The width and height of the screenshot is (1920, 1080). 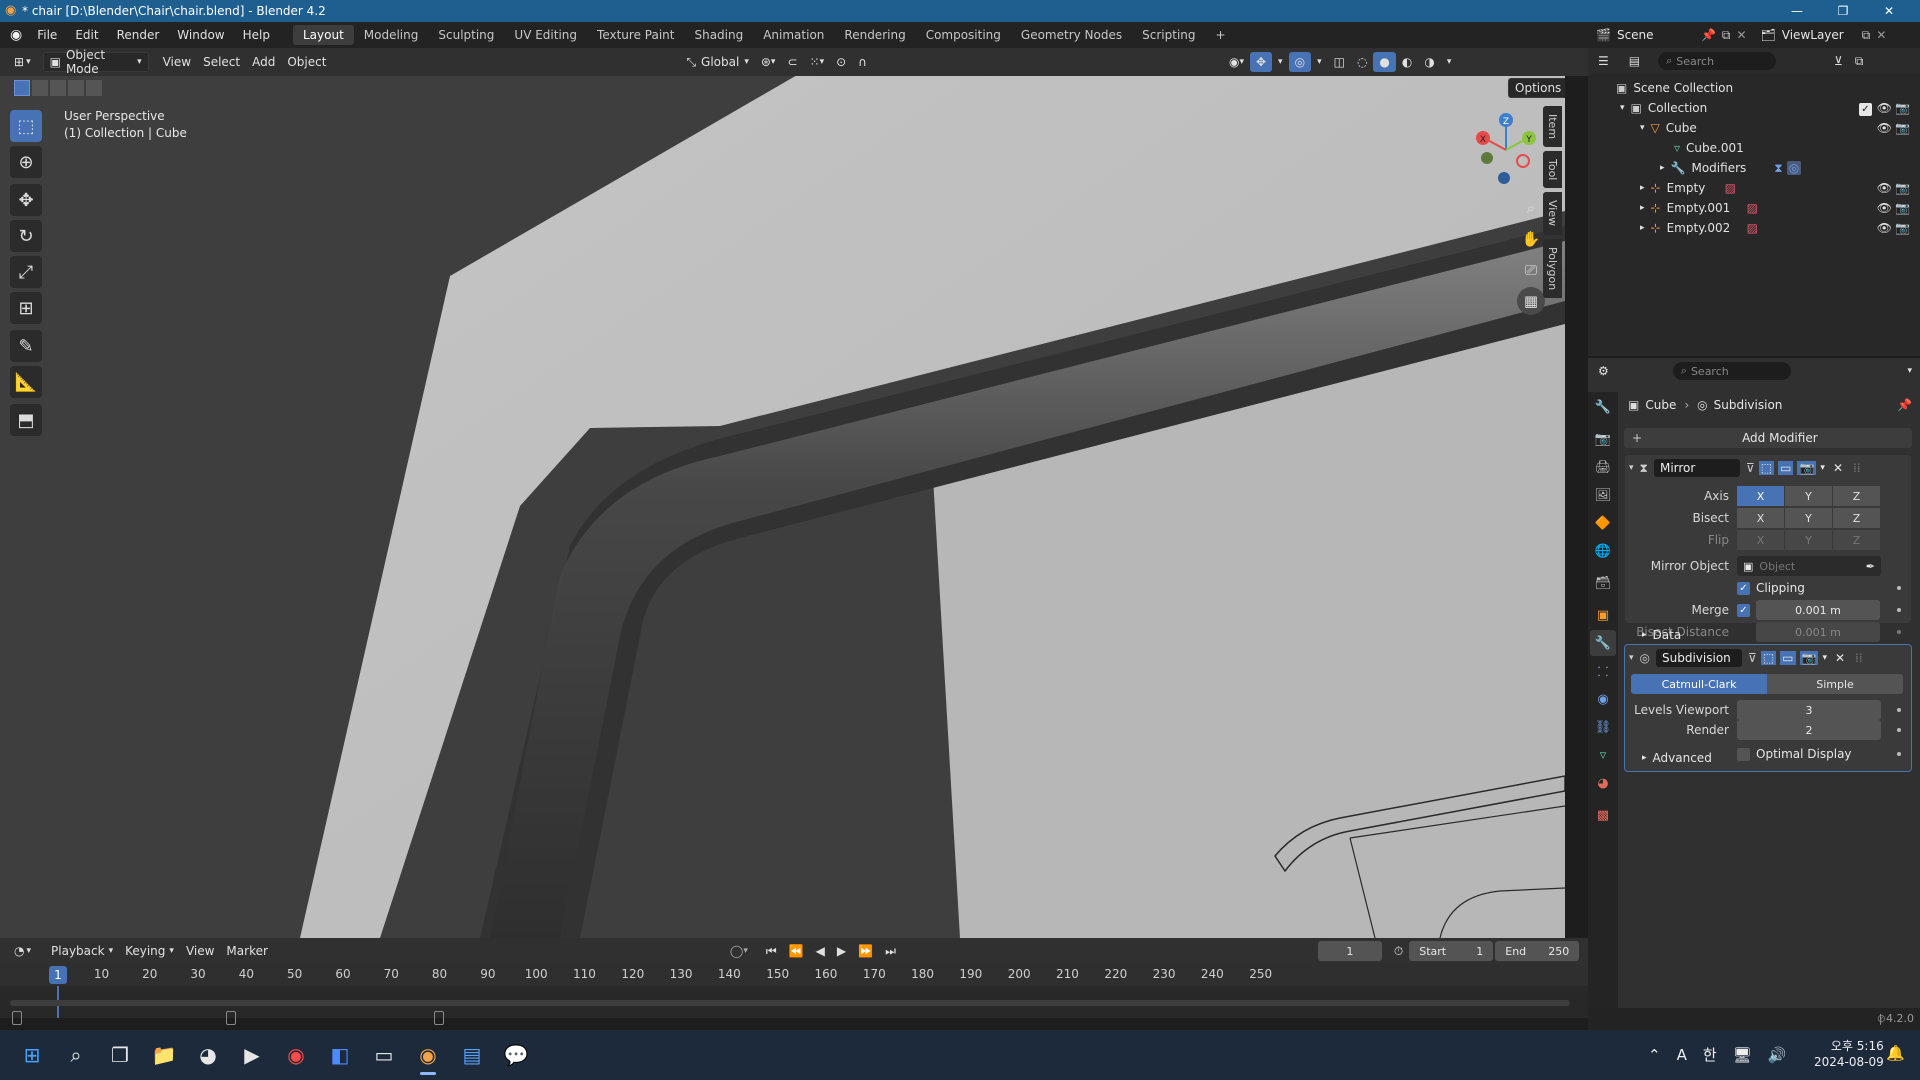 I want to click on shading-dropdown: ▾, so click(x=1449, y=62).